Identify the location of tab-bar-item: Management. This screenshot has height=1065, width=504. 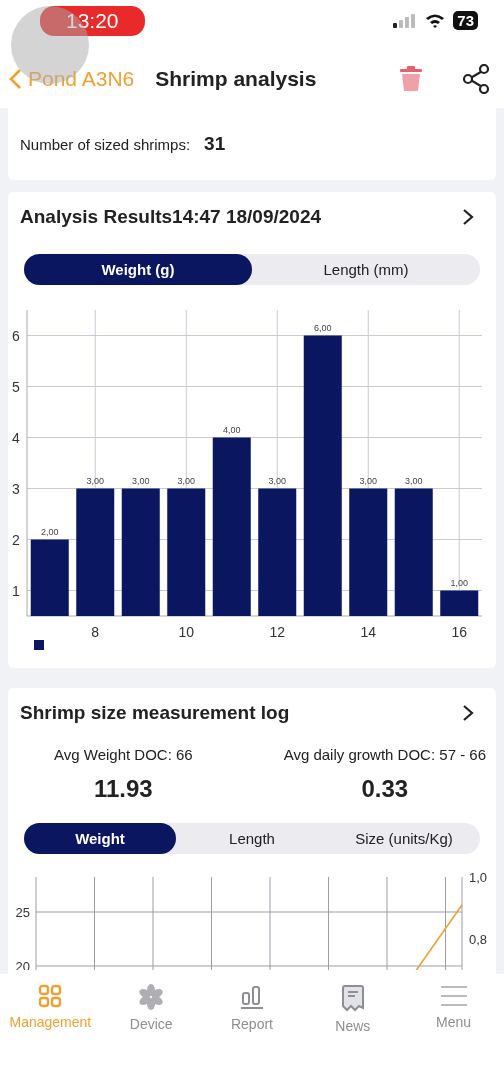
(50, 1010).